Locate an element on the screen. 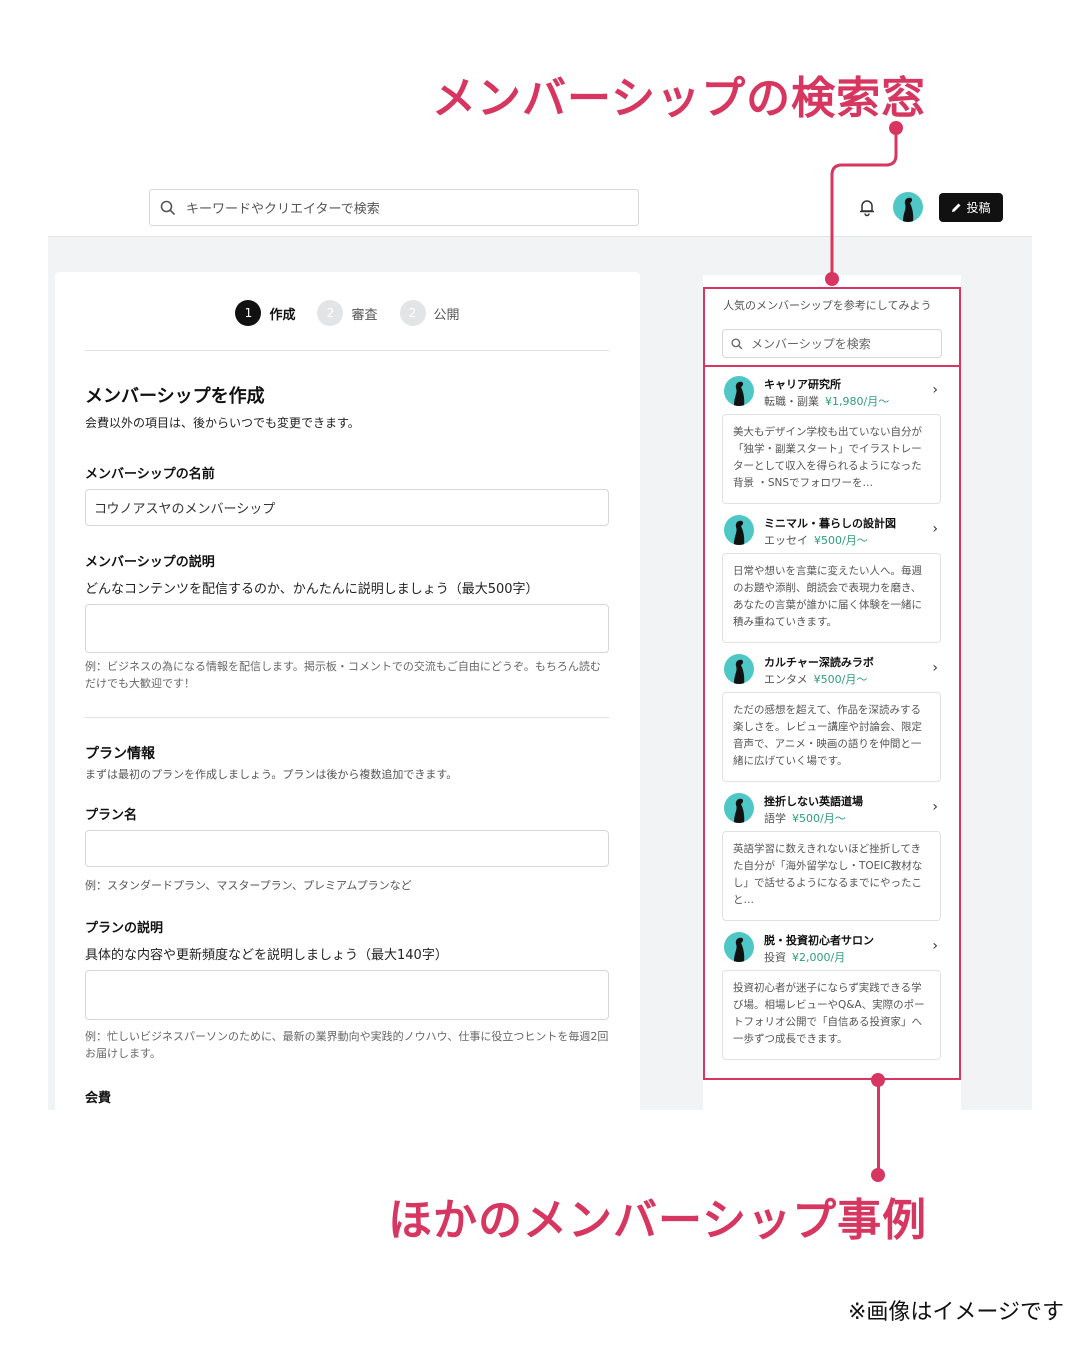 The width and height of the screenshot is (1080, 1350). search-callout-title: メンバーシップの検索窓 is located at coordinates (679, 98).